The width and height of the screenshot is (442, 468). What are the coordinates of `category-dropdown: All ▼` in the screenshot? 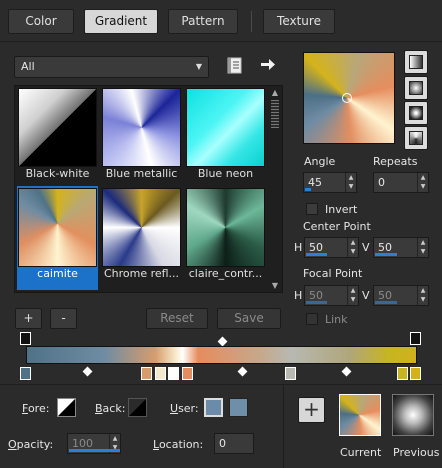 It's located at (111, 67).